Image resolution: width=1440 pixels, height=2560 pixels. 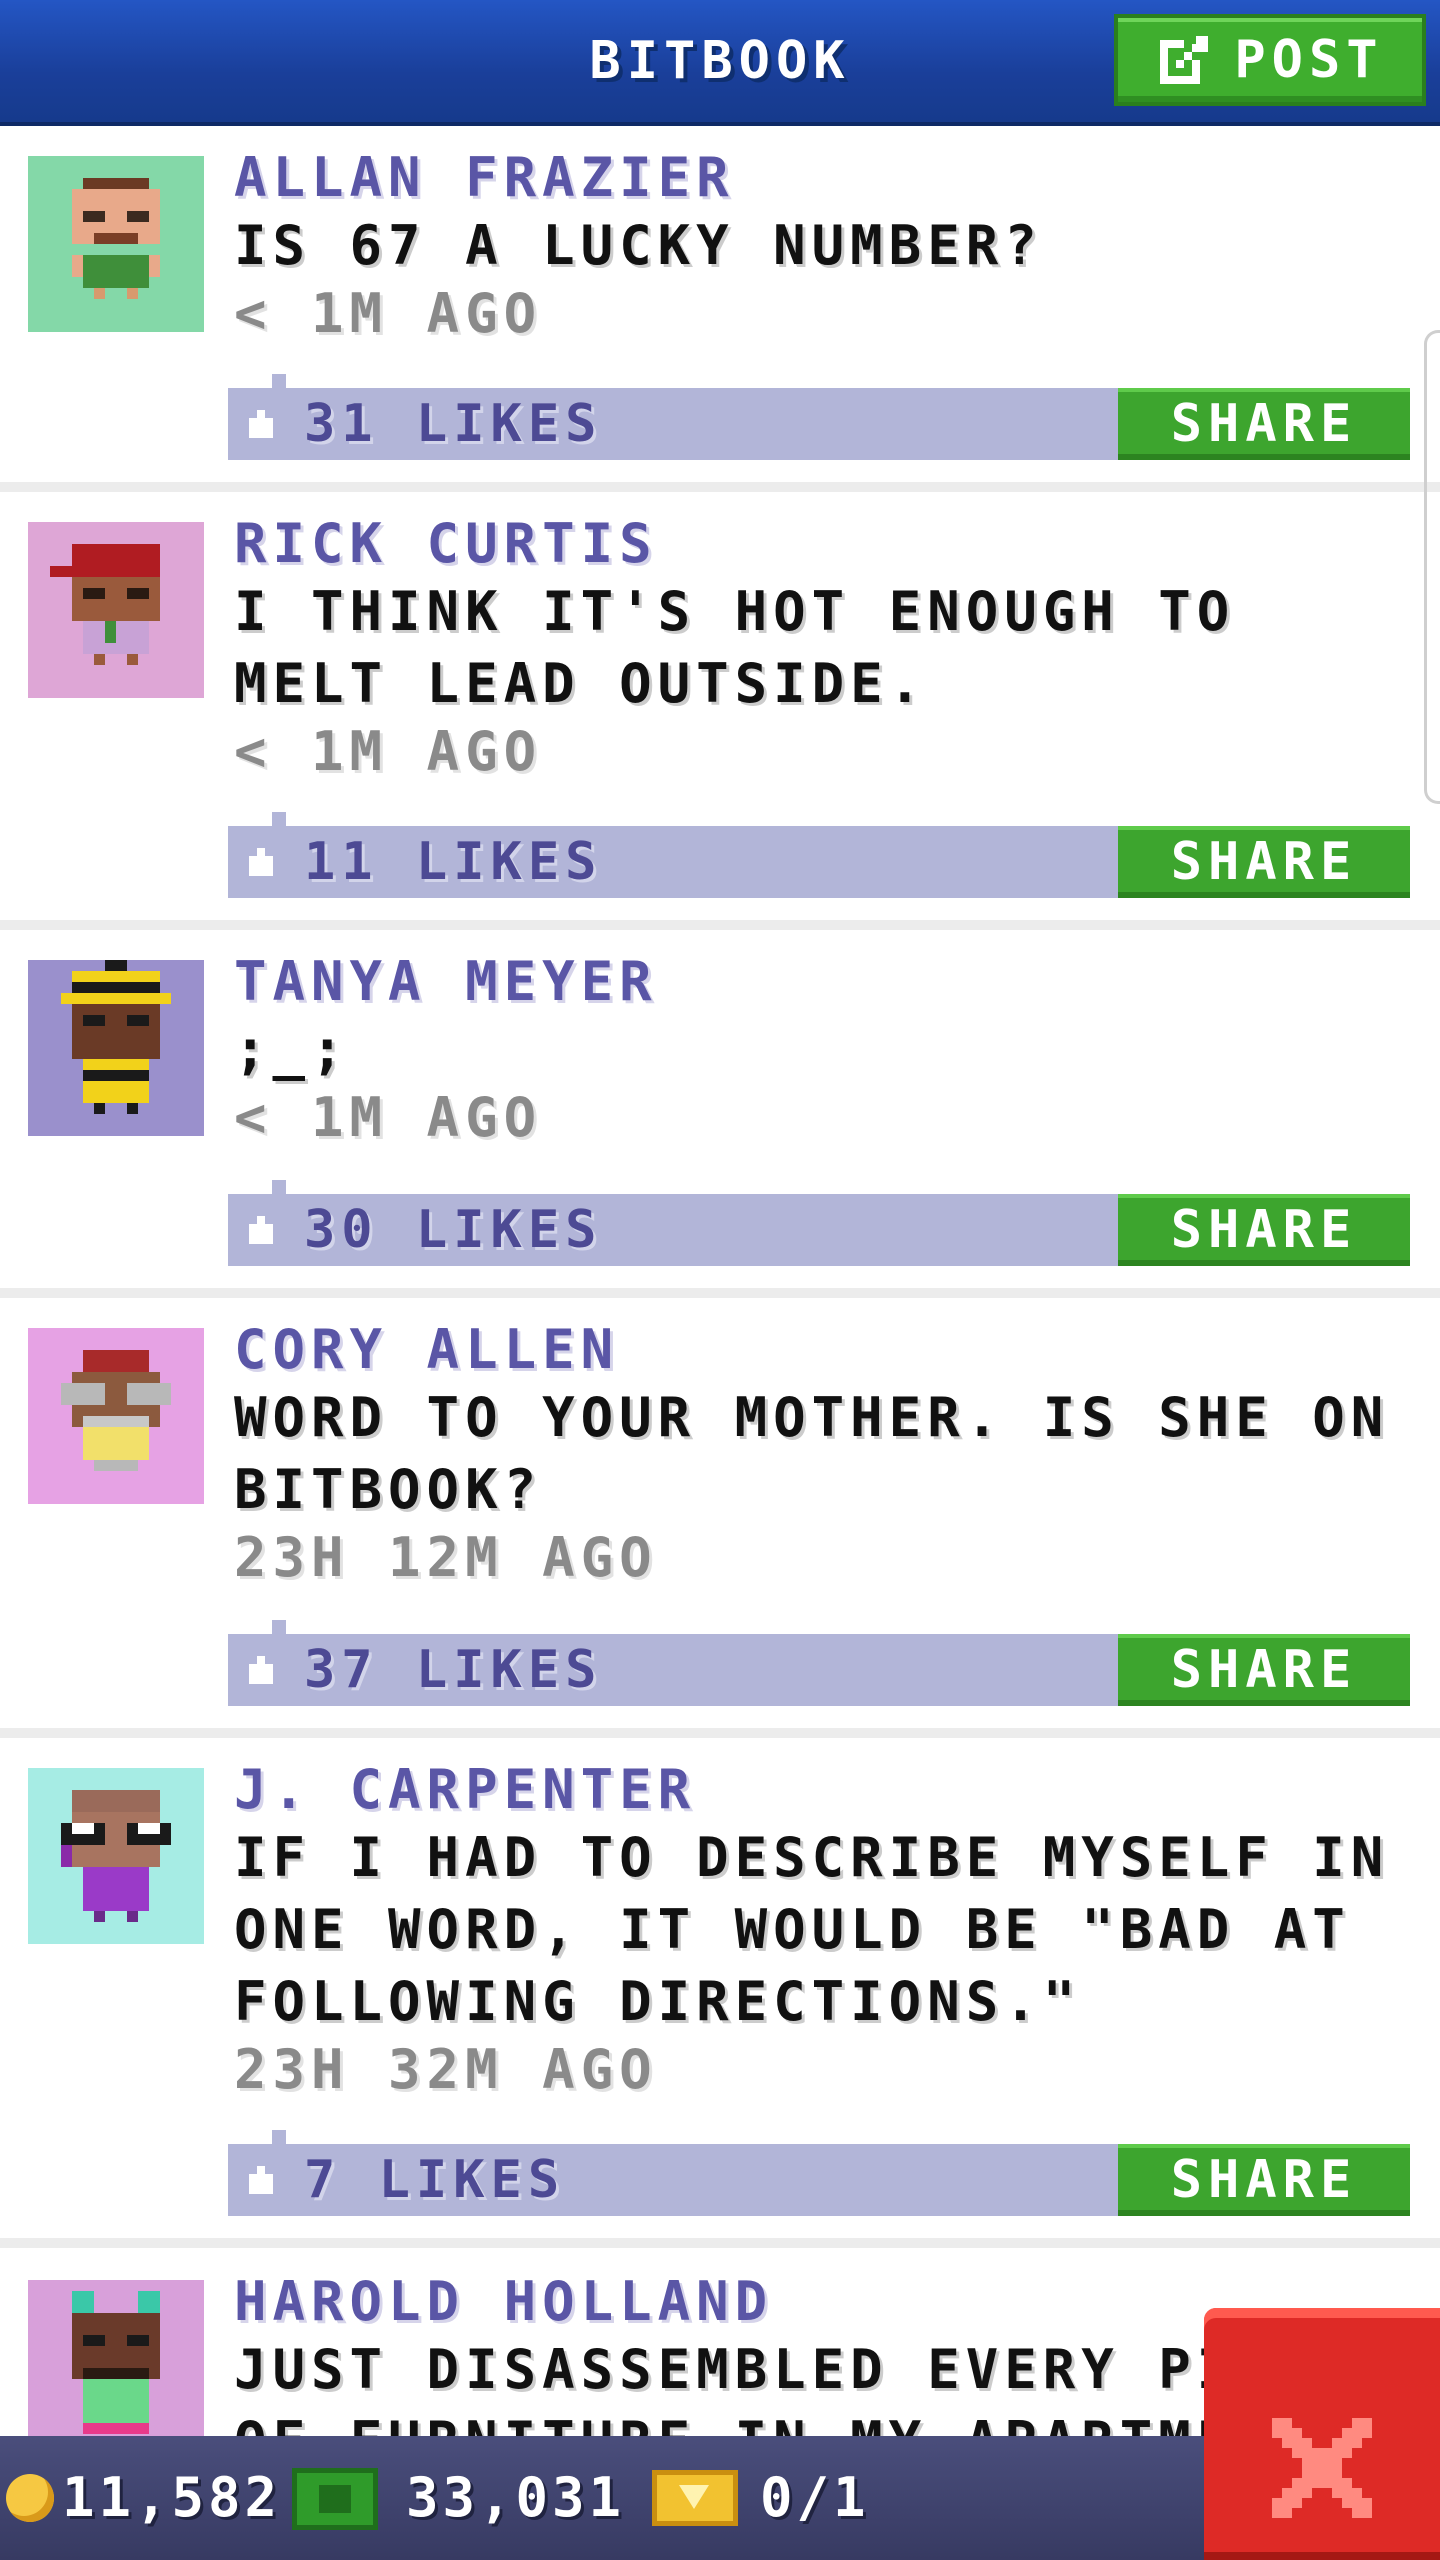 I want to click on close-icon, so click(x=1322, y=2468).